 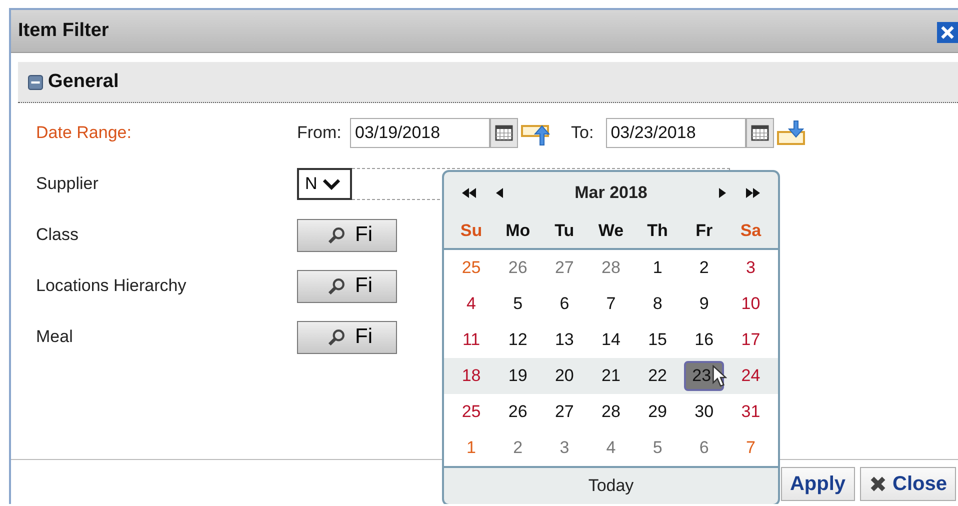 I want to click on calendar-day: 18, so click(x=471, y=376).